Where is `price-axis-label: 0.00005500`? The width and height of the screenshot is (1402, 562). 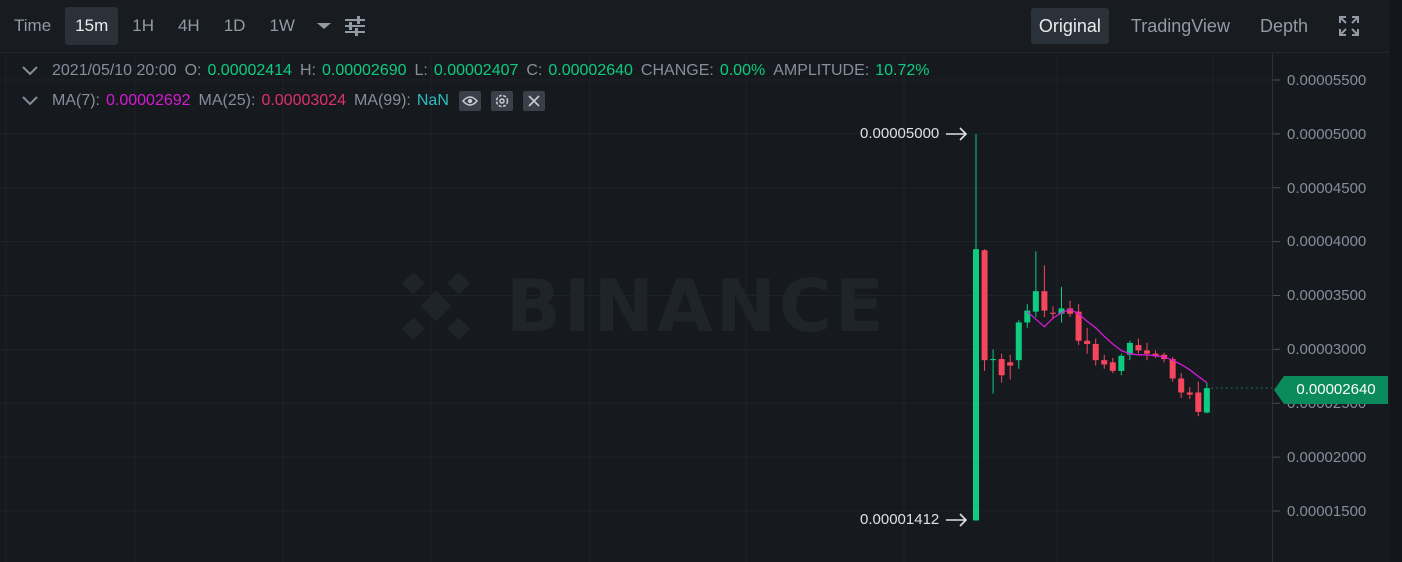
price-axis-label: 0.00005500 is located at coordinates (1327, 80).